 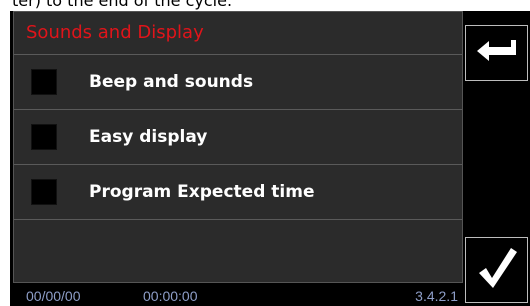 I want to click on return-arrow-icon, so click(x=497, y=53).